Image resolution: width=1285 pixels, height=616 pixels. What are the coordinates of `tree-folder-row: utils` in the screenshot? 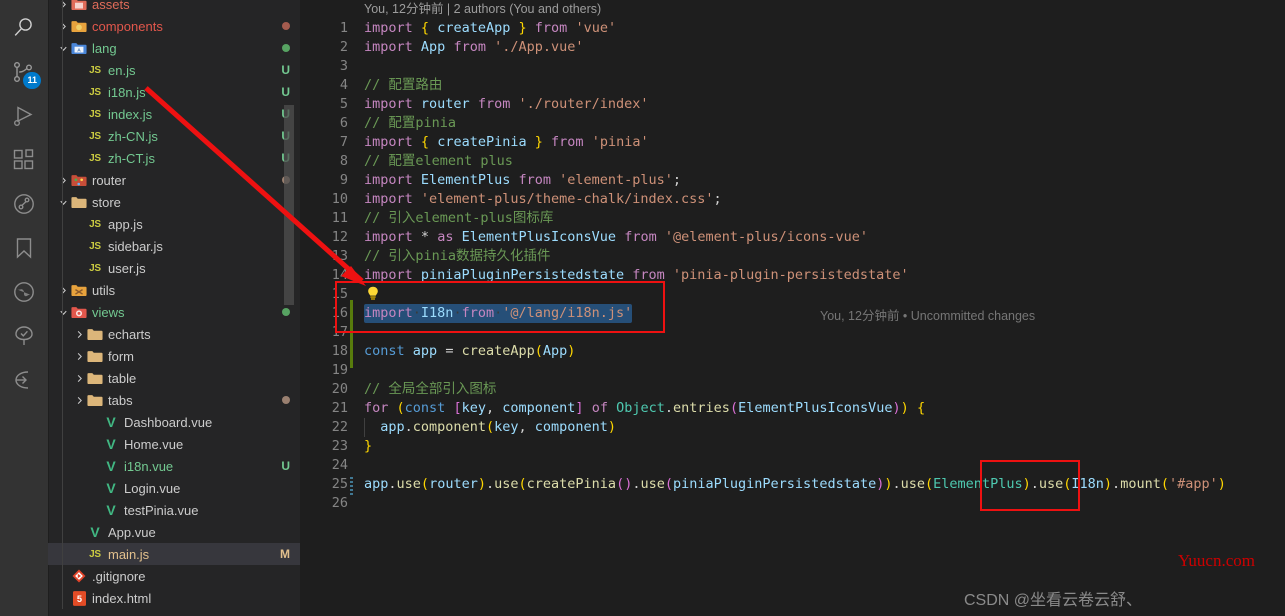 It's located at (174, 290).